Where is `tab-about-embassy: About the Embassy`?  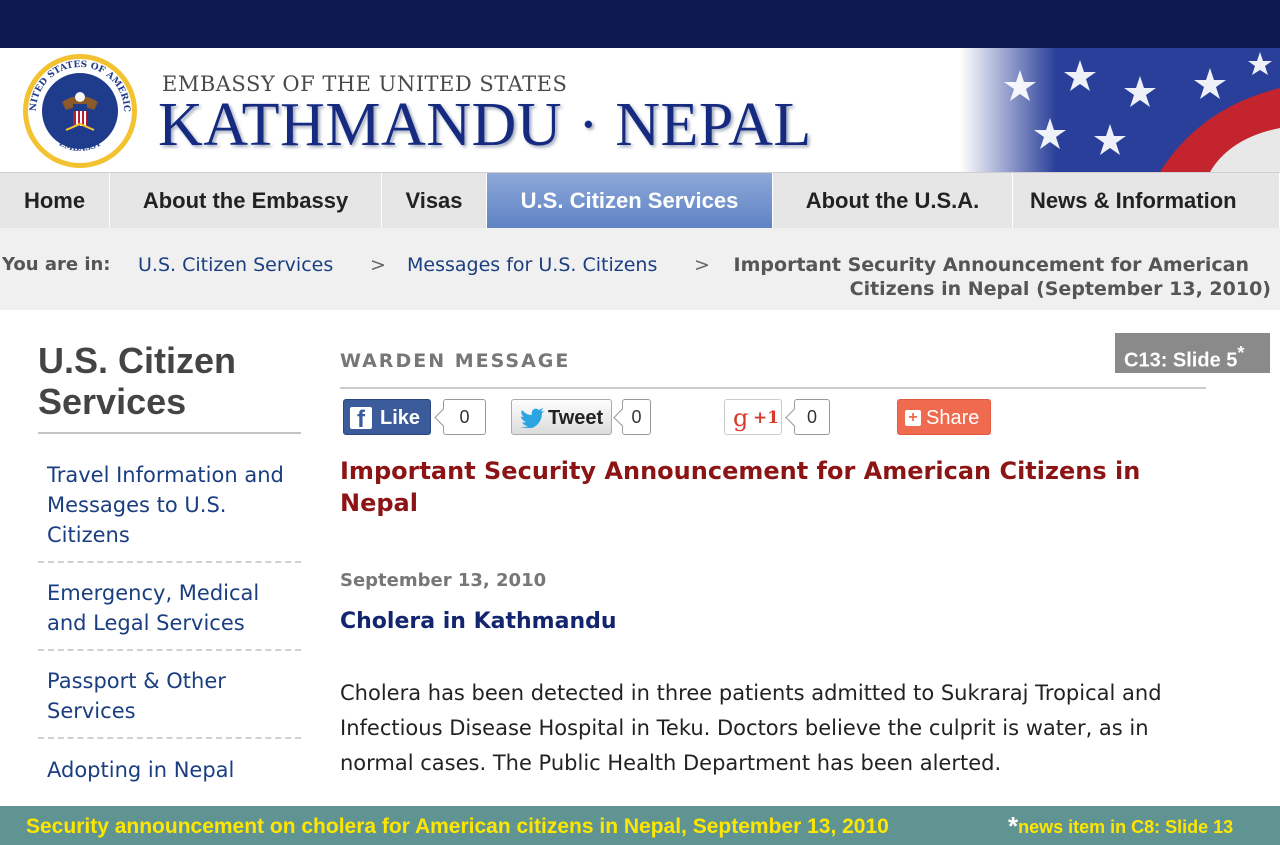
tab-about-embassy: About the Embassy is located at coordinates (246, 201).